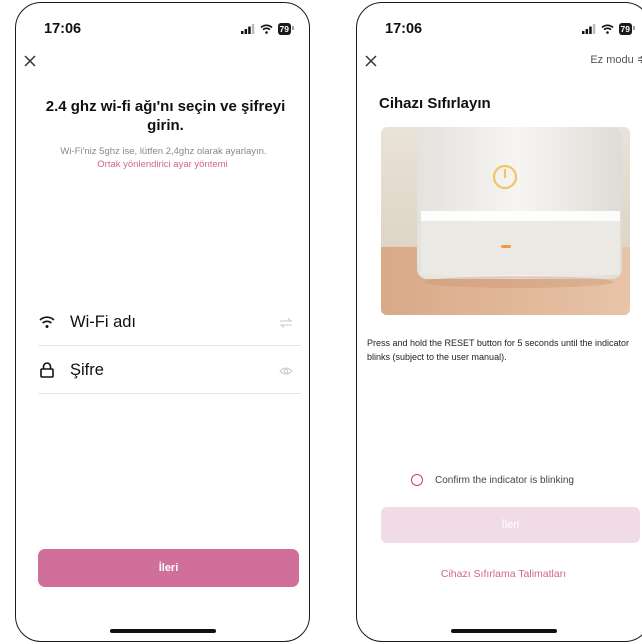  Describe the element at coordinates (504, 480) in the screenshot. I see `confirm-label: Confirm the indicator is blinking` at that location.